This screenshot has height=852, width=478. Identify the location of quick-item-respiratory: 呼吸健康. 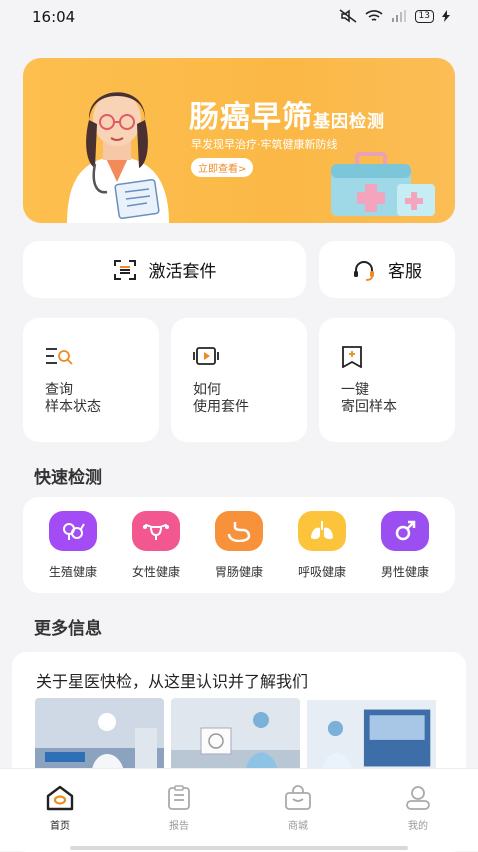
(322, 545).